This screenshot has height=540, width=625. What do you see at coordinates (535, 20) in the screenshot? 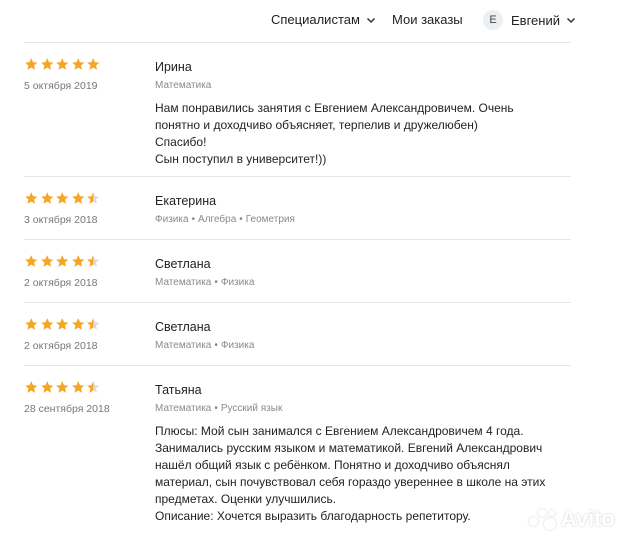
I see `user-name: Евгений` at bounding box center [535, 20].